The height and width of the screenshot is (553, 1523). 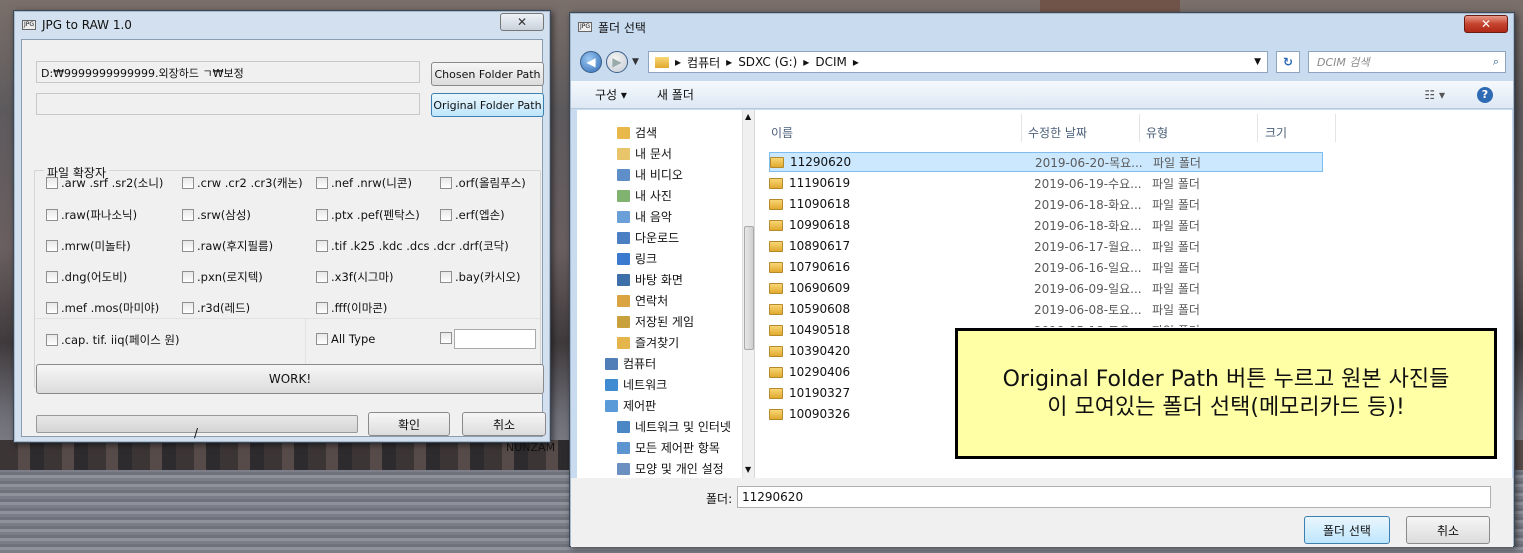 What do you see at coordinates (644, 195) in the screenshot?
I see `nav-item-pictures: 내 사진` at bounding box center [644, 195].